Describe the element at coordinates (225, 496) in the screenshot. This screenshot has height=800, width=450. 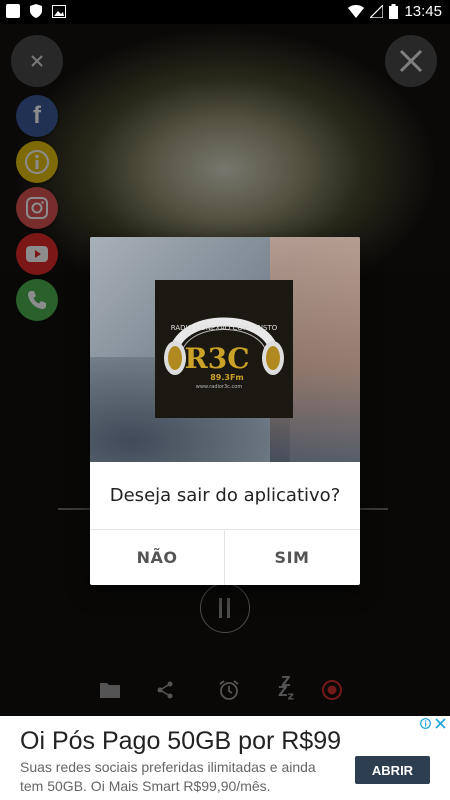
I see `dialog-message: Deseja sair do aplicativo?` at that location.